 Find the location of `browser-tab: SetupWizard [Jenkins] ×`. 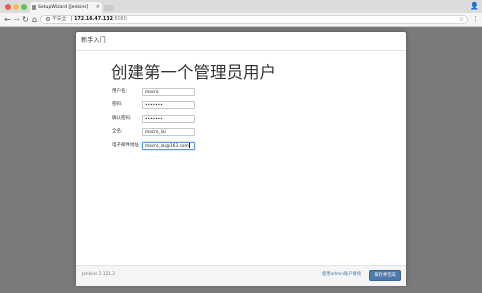

browser-tab: SetupWizard [Jenkins] × is located at coordinates (66, 7).